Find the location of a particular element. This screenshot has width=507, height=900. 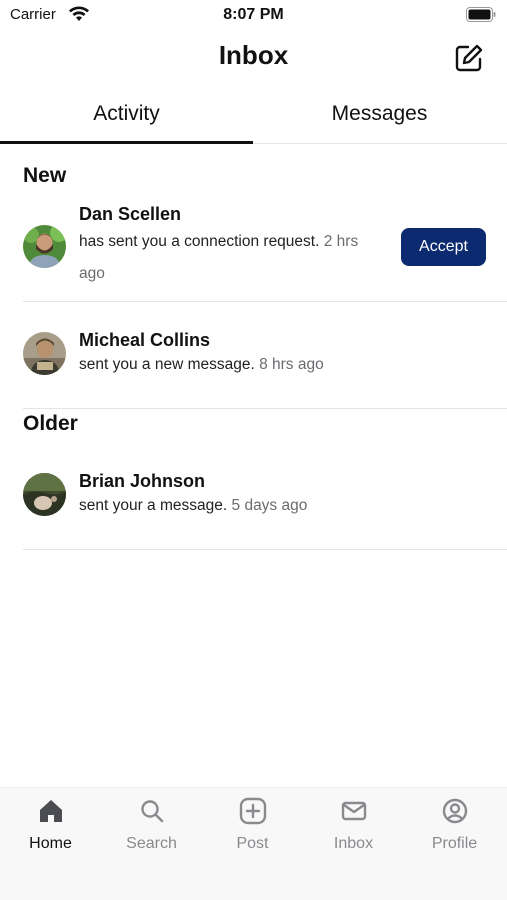

tab-bar-label: Search is located at coordinates (151, 843).